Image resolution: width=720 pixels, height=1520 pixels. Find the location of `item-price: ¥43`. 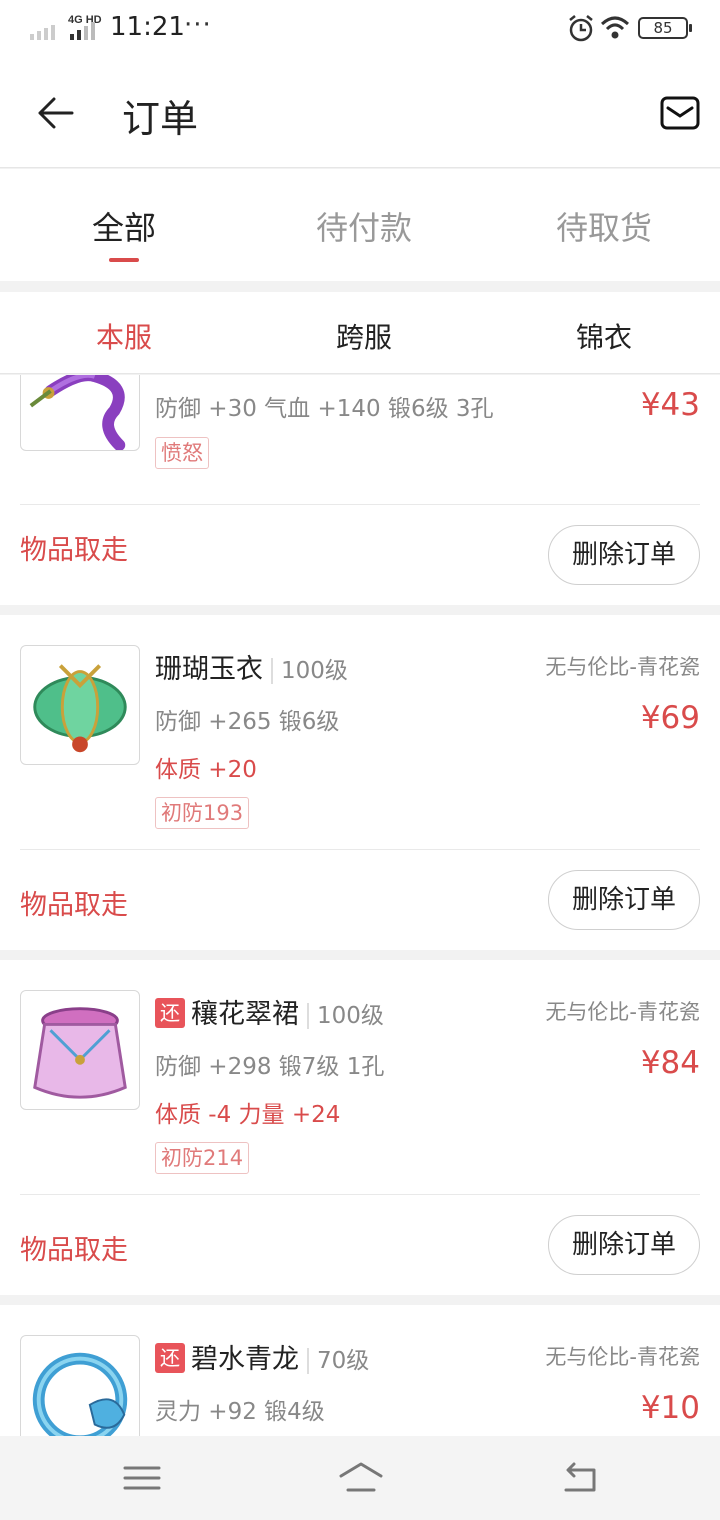

item-price: ¥43 is located at coordinates (670, 405).